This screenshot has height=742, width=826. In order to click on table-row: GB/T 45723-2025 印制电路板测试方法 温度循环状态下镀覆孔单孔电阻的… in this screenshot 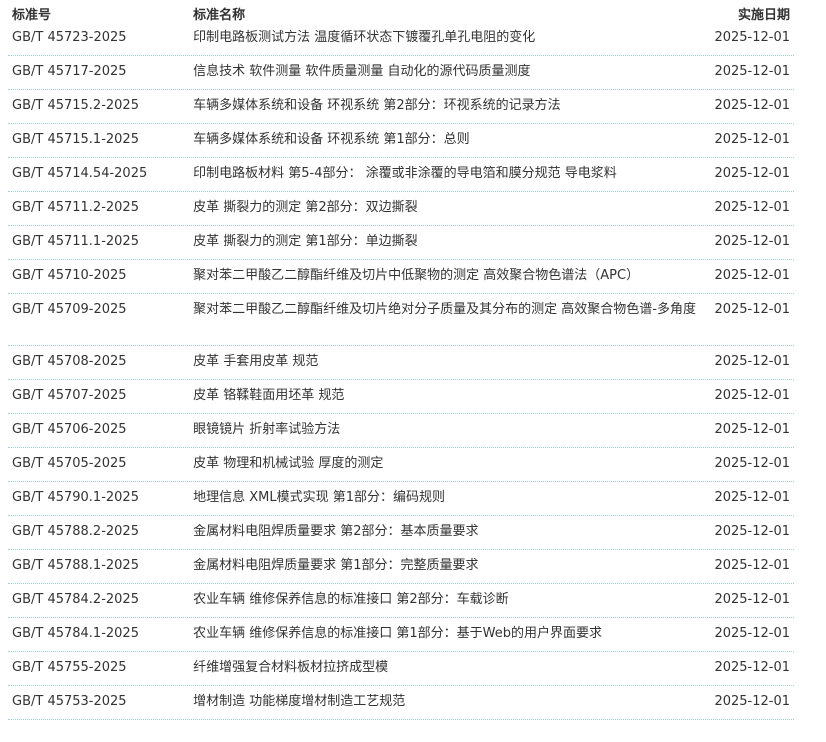, I will do `click(401, 41)`.